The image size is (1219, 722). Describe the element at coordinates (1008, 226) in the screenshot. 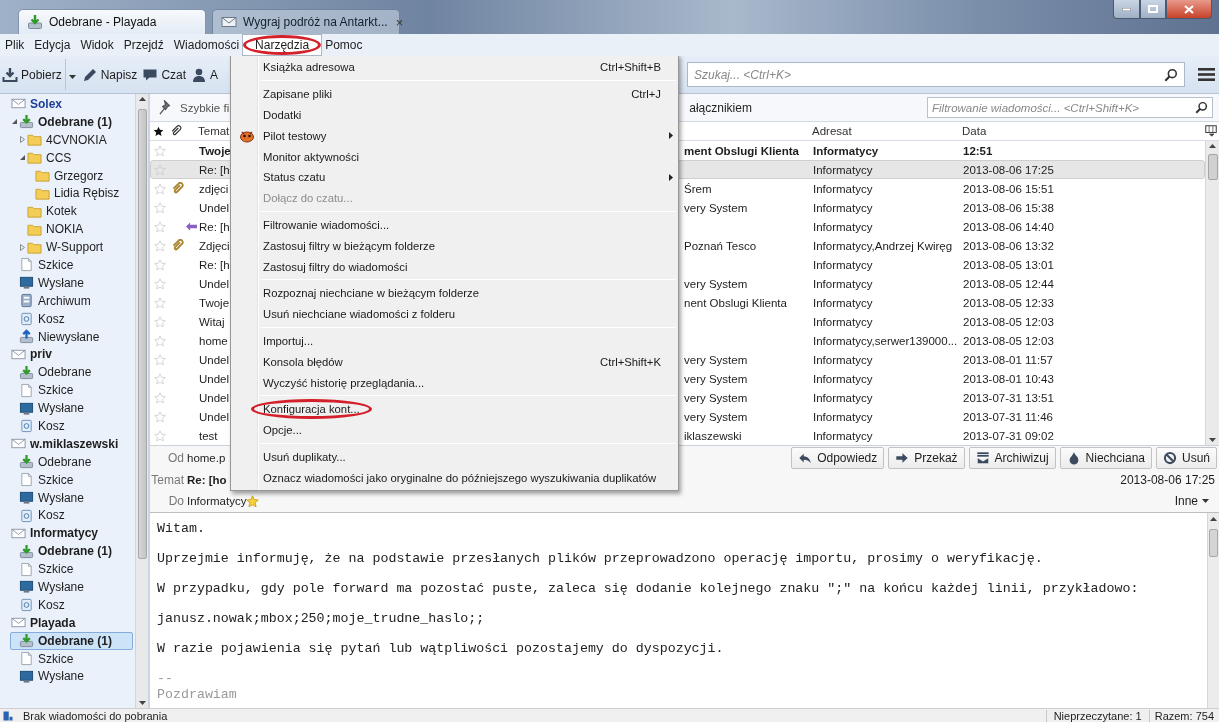

I see `table-cell-text: 2013-08-06 14:40` at that location.